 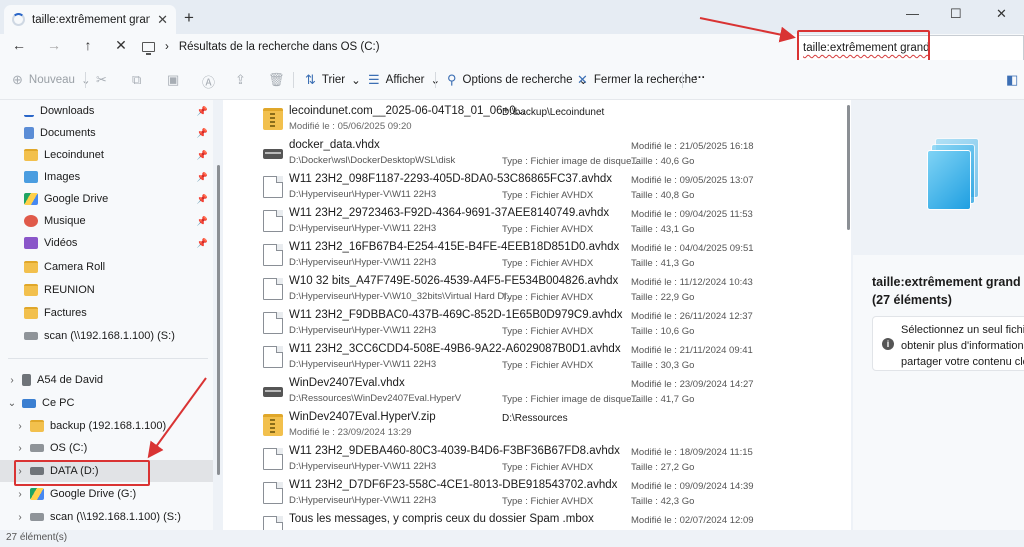 I want to click on sidebar-item-google-drive-g: › Google Drive (G:), so click(x=106, y=494).